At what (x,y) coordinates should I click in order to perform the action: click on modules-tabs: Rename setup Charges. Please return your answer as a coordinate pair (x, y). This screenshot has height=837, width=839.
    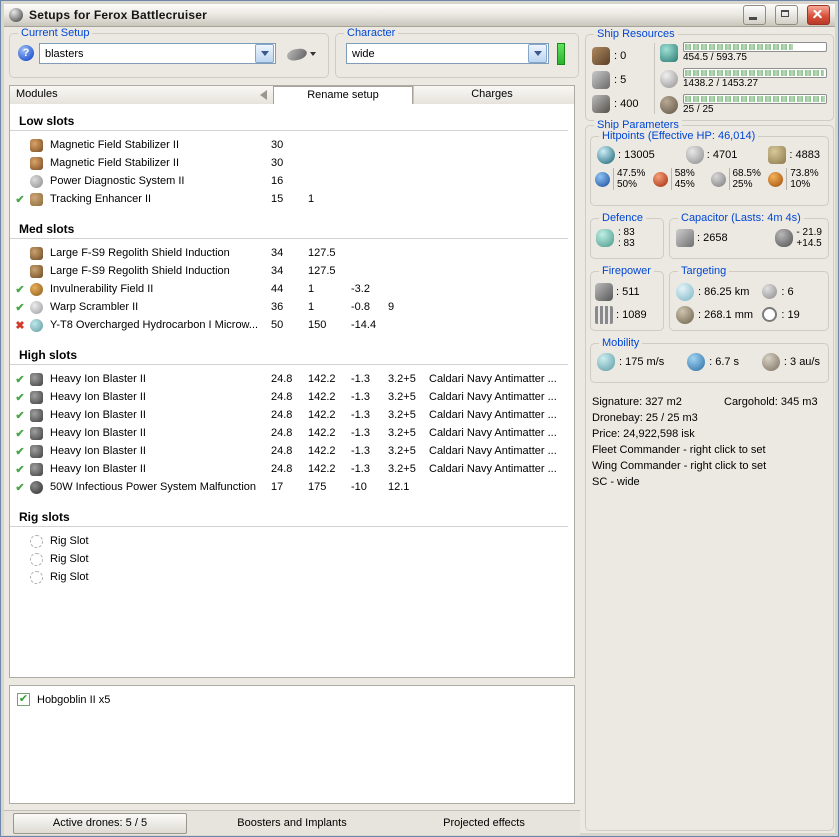
    Looking at the image, I should click on (421, 95).